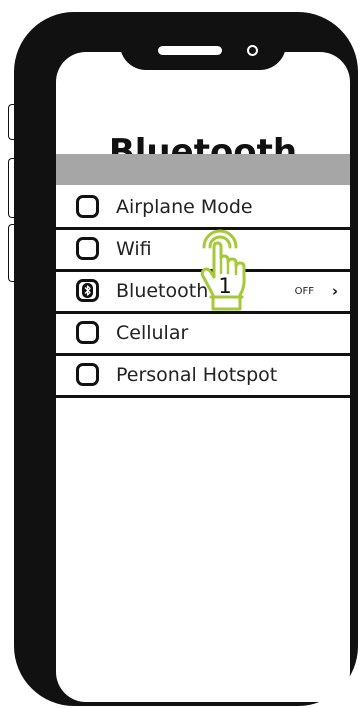  What do you see at coordinates (203, 169) in the screenshot?
I see `header-separator-bar` at bounding box center [203, 169].